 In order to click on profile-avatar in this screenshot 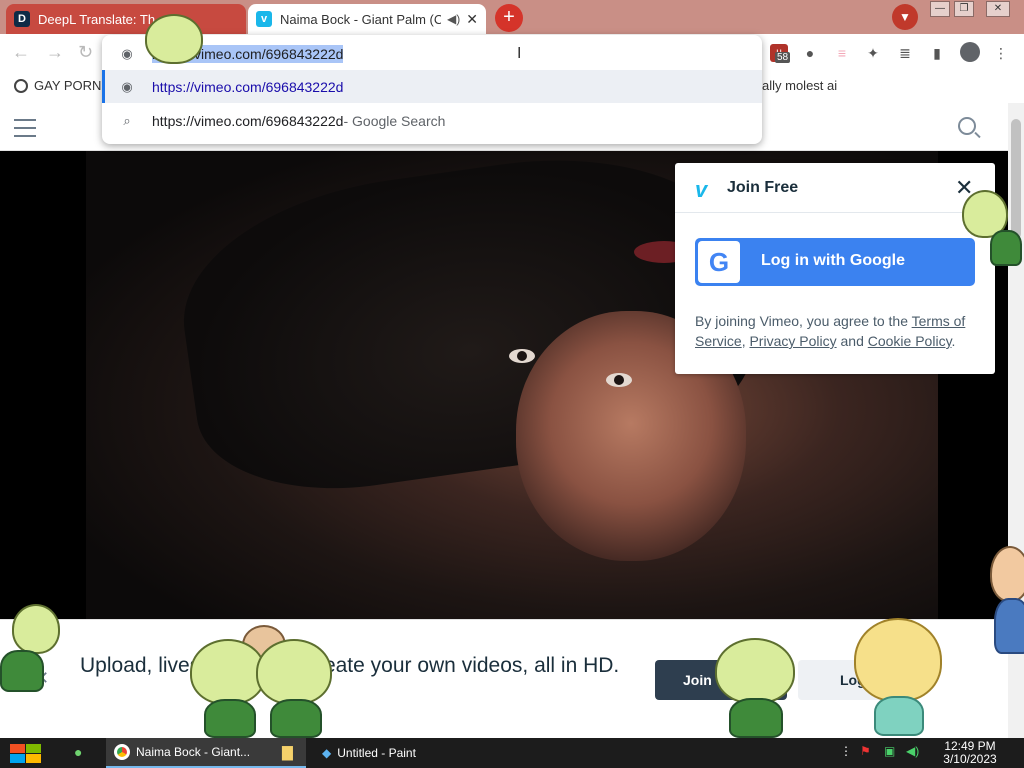, I will do `click(970, 52)`.